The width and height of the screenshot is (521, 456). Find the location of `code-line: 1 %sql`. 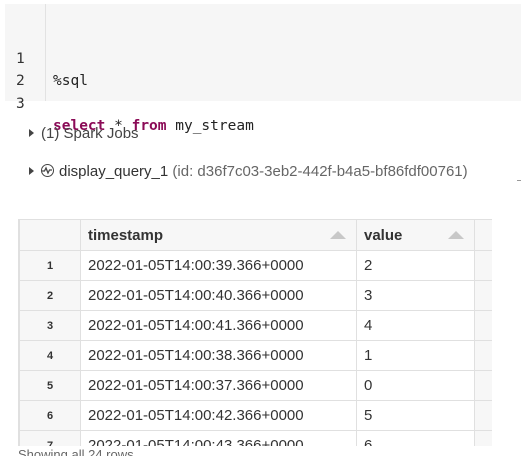

code-line: 1 %sql is located at coordinates (46, 57).